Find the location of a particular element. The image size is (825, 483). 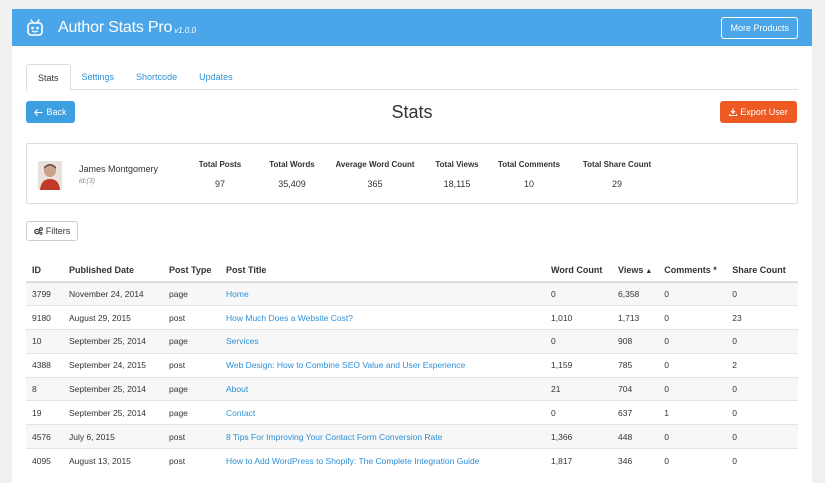

stat-label: Total Comments is located at coordinates (529, 164).